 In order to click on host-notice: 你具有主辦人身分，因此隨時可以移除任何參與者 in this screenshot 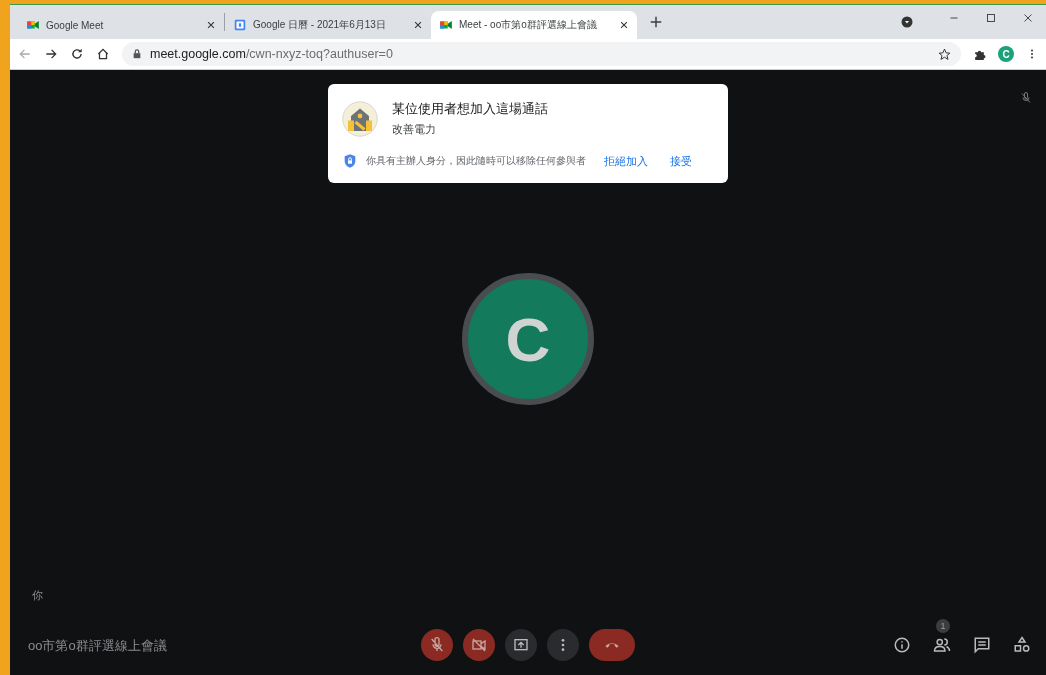, I will do `click(476, 161)`.